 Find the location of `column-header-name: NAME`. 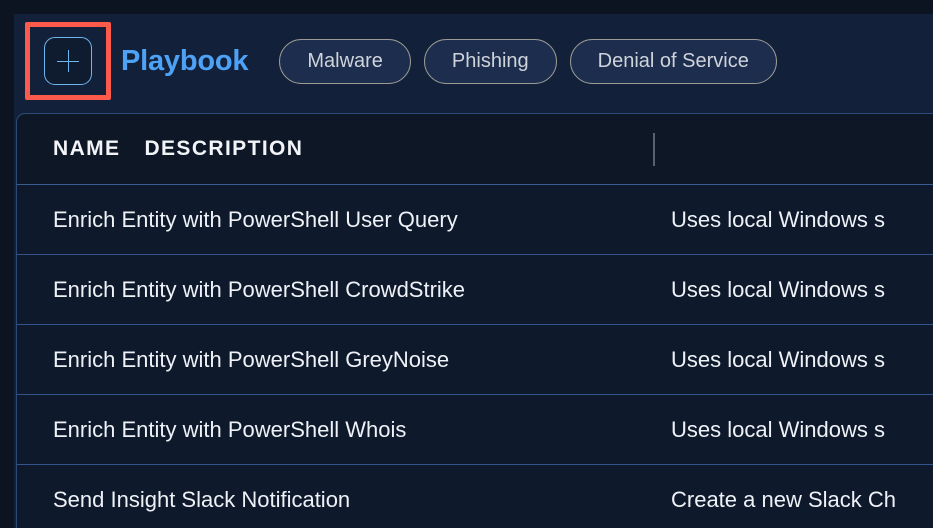

column-header-name: NAME is located at coordinates (86, 149).